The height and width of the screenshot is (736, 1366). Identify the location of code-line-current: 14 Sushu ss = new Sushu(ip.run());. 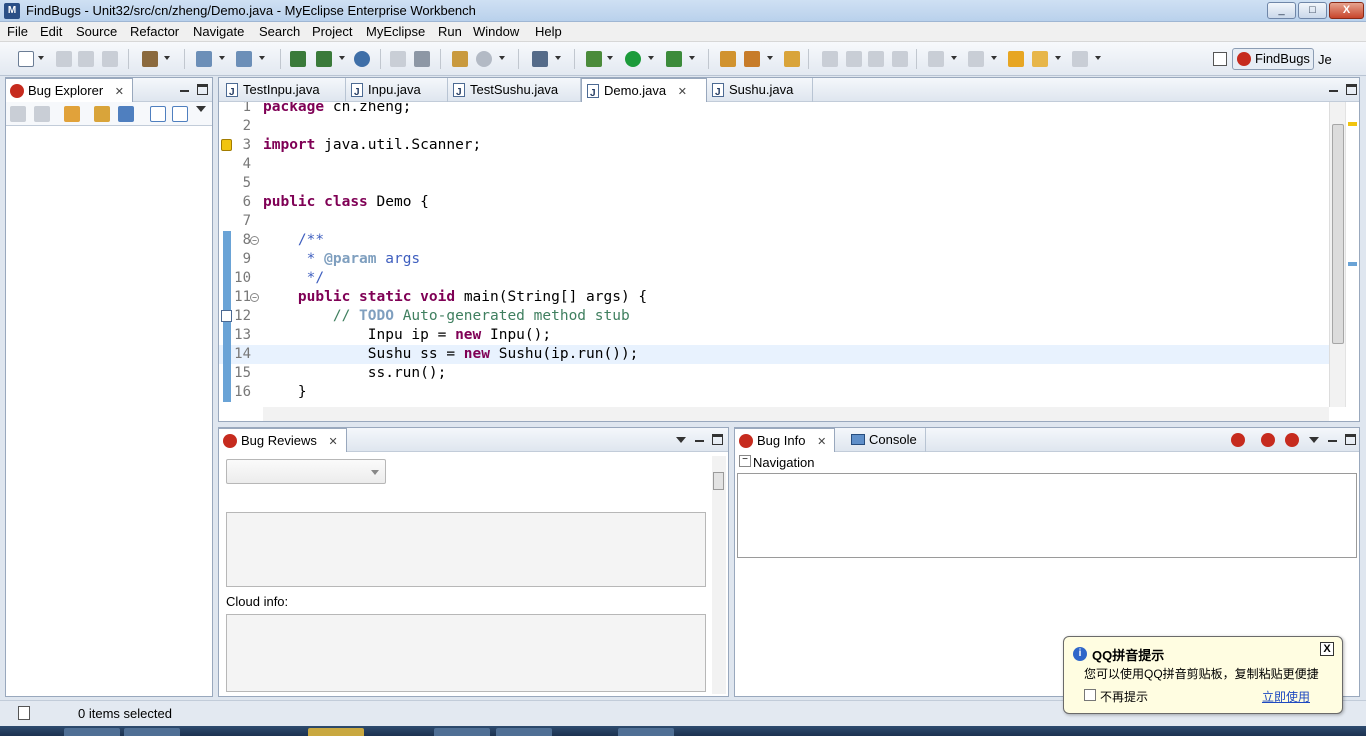
(774, 354).